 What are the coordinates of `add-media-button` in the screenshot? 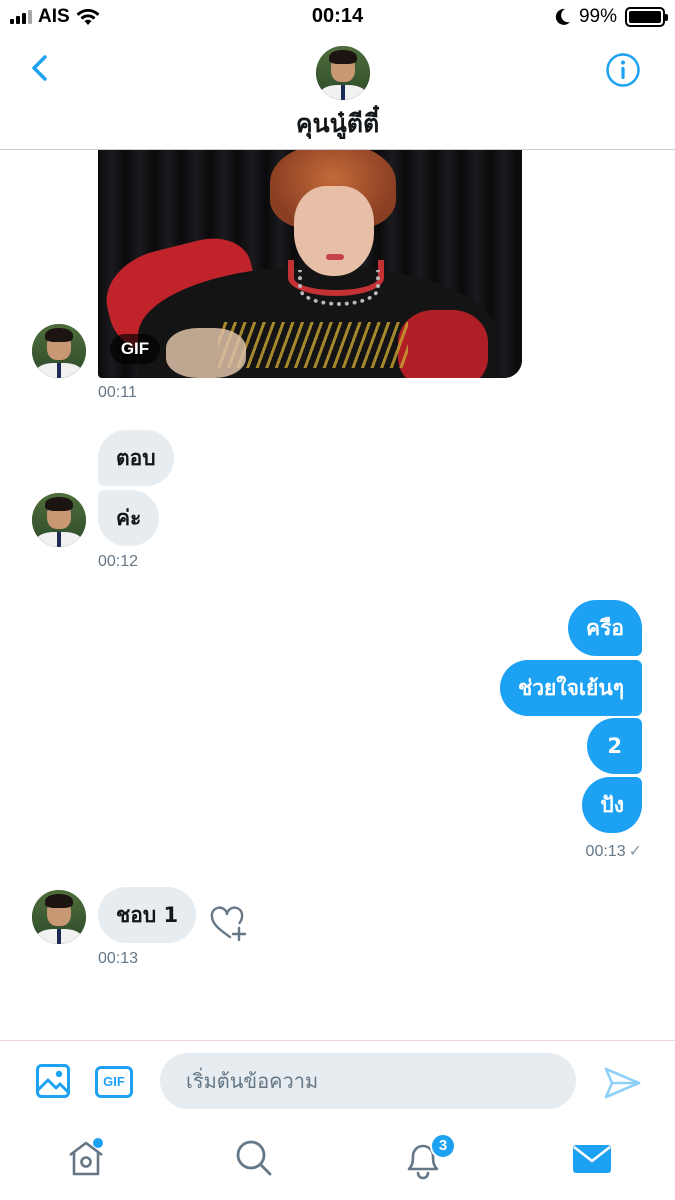 It's located at (53, 1081).